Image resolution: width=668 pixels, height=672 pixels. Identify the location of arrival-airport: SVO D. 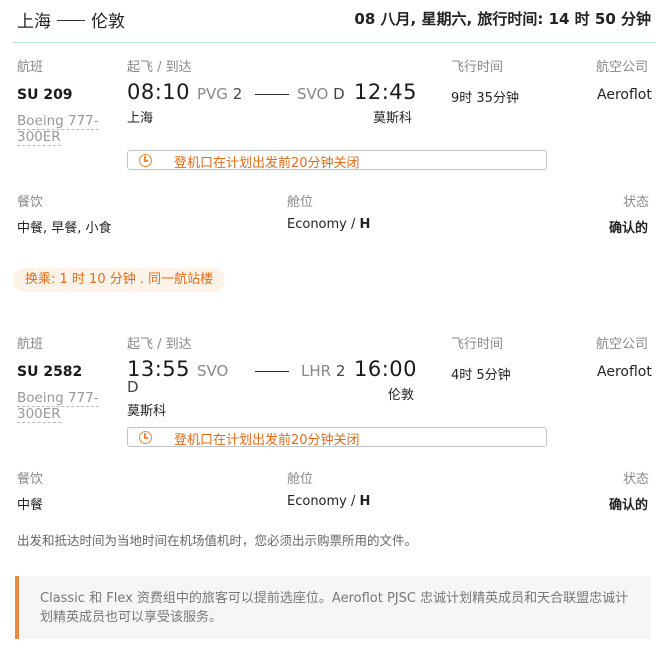
(321, 94).